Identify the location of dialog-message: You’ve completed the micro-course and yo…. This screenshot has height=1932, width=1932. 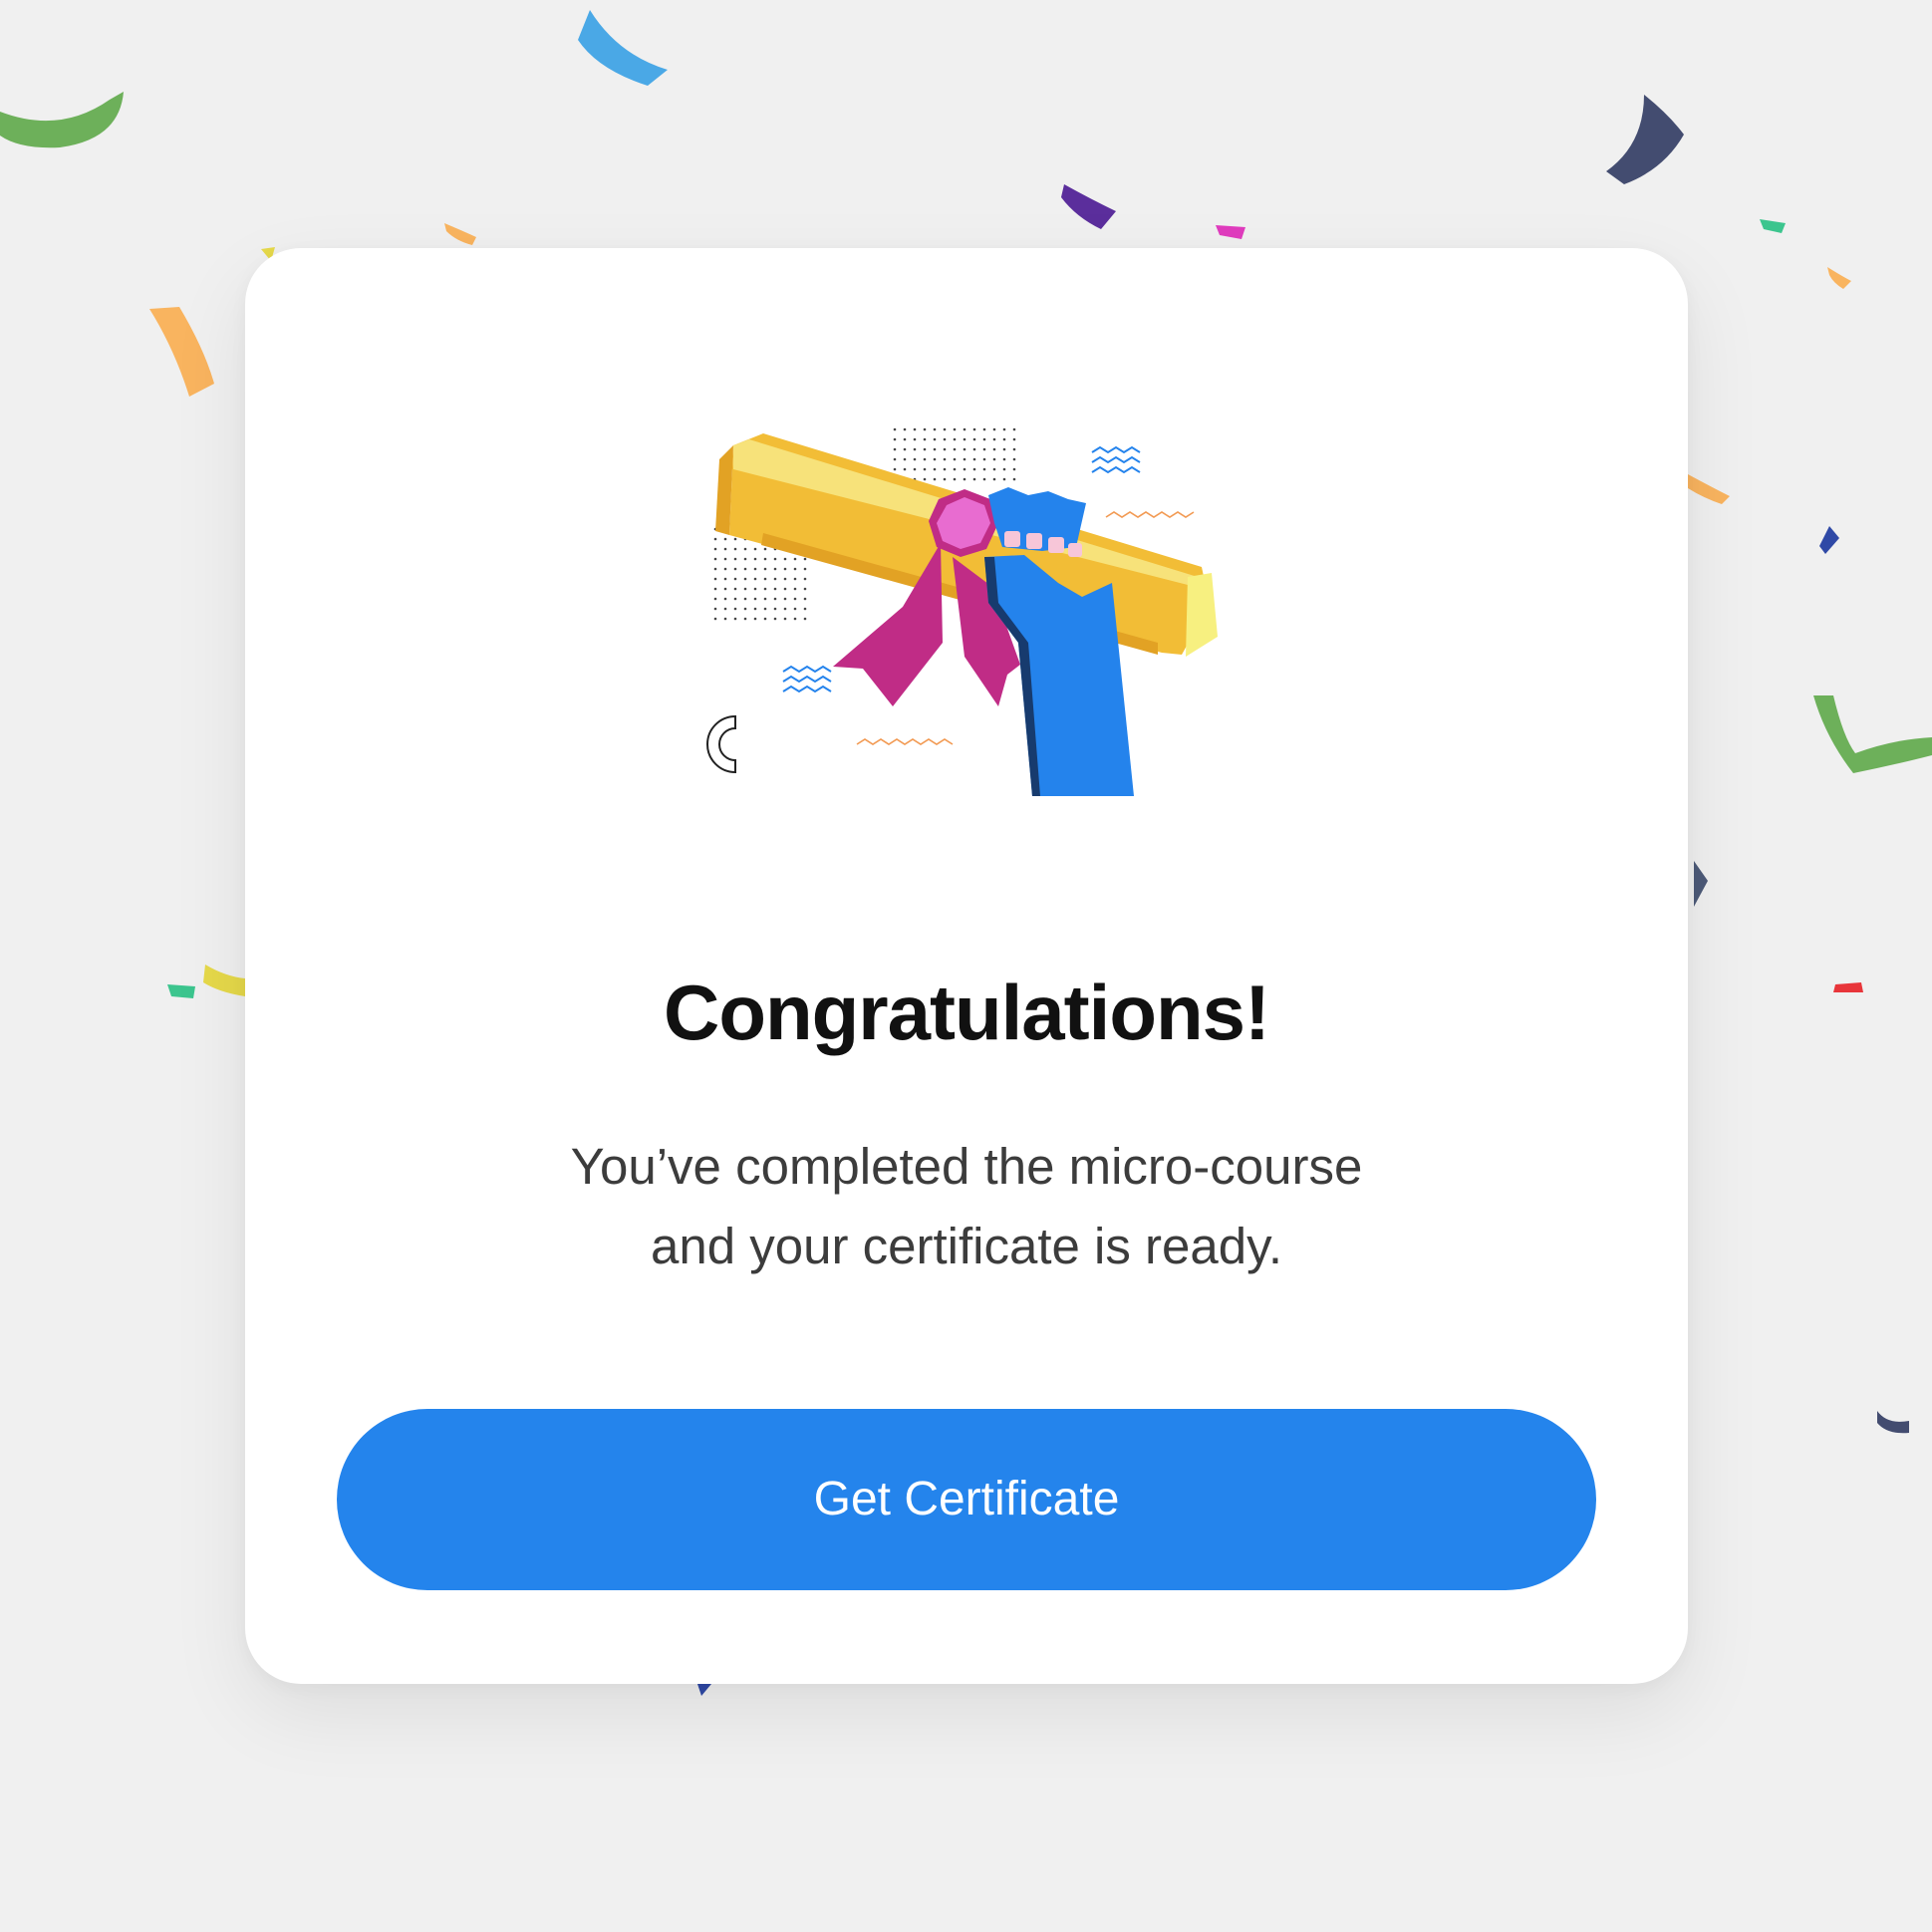
(966, 1206).